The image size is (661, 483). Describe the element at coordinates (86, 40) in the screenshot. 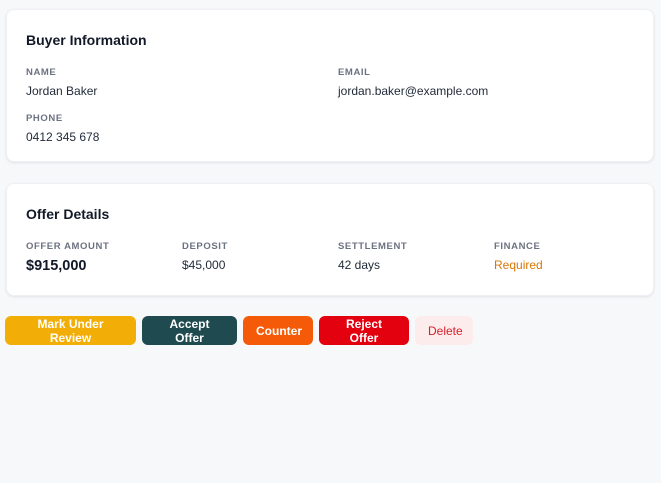

I see `buyer-information-title: Buyer Information` at that location.